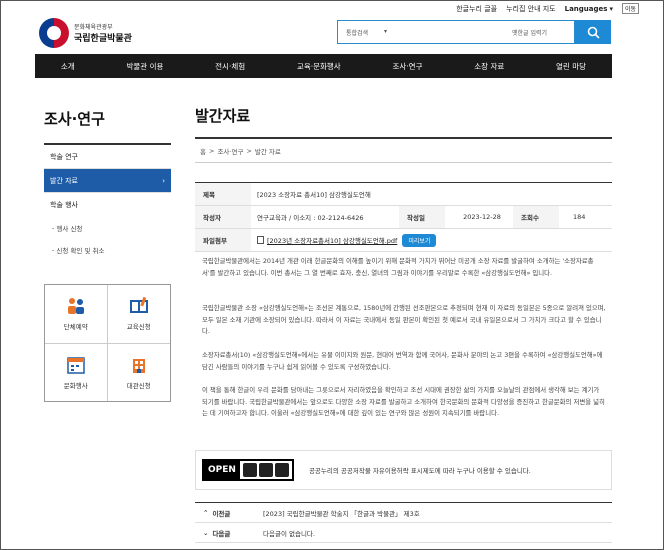 The image size is (664, 550). I want to click on nav-item-exhibition: 전시·체험, so click(230, 66).